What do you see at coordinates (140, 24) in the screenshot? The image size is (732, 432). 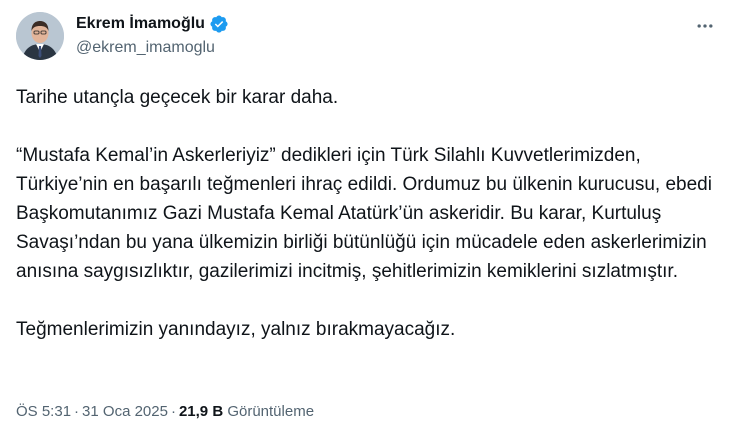 I see `author-name: Ekrem İmamoğlu` at bounding box center [140, 24].